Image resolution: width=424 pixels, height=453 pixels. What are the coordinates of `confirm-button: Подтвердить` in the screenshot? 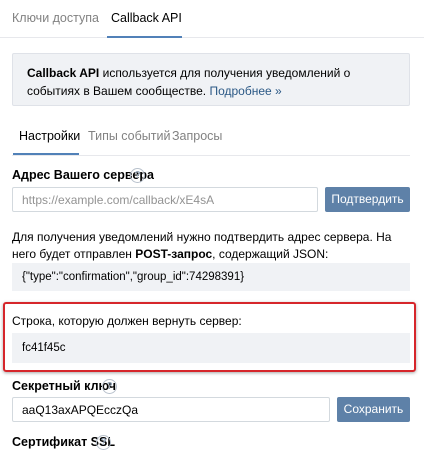 It's located at (367, 199).